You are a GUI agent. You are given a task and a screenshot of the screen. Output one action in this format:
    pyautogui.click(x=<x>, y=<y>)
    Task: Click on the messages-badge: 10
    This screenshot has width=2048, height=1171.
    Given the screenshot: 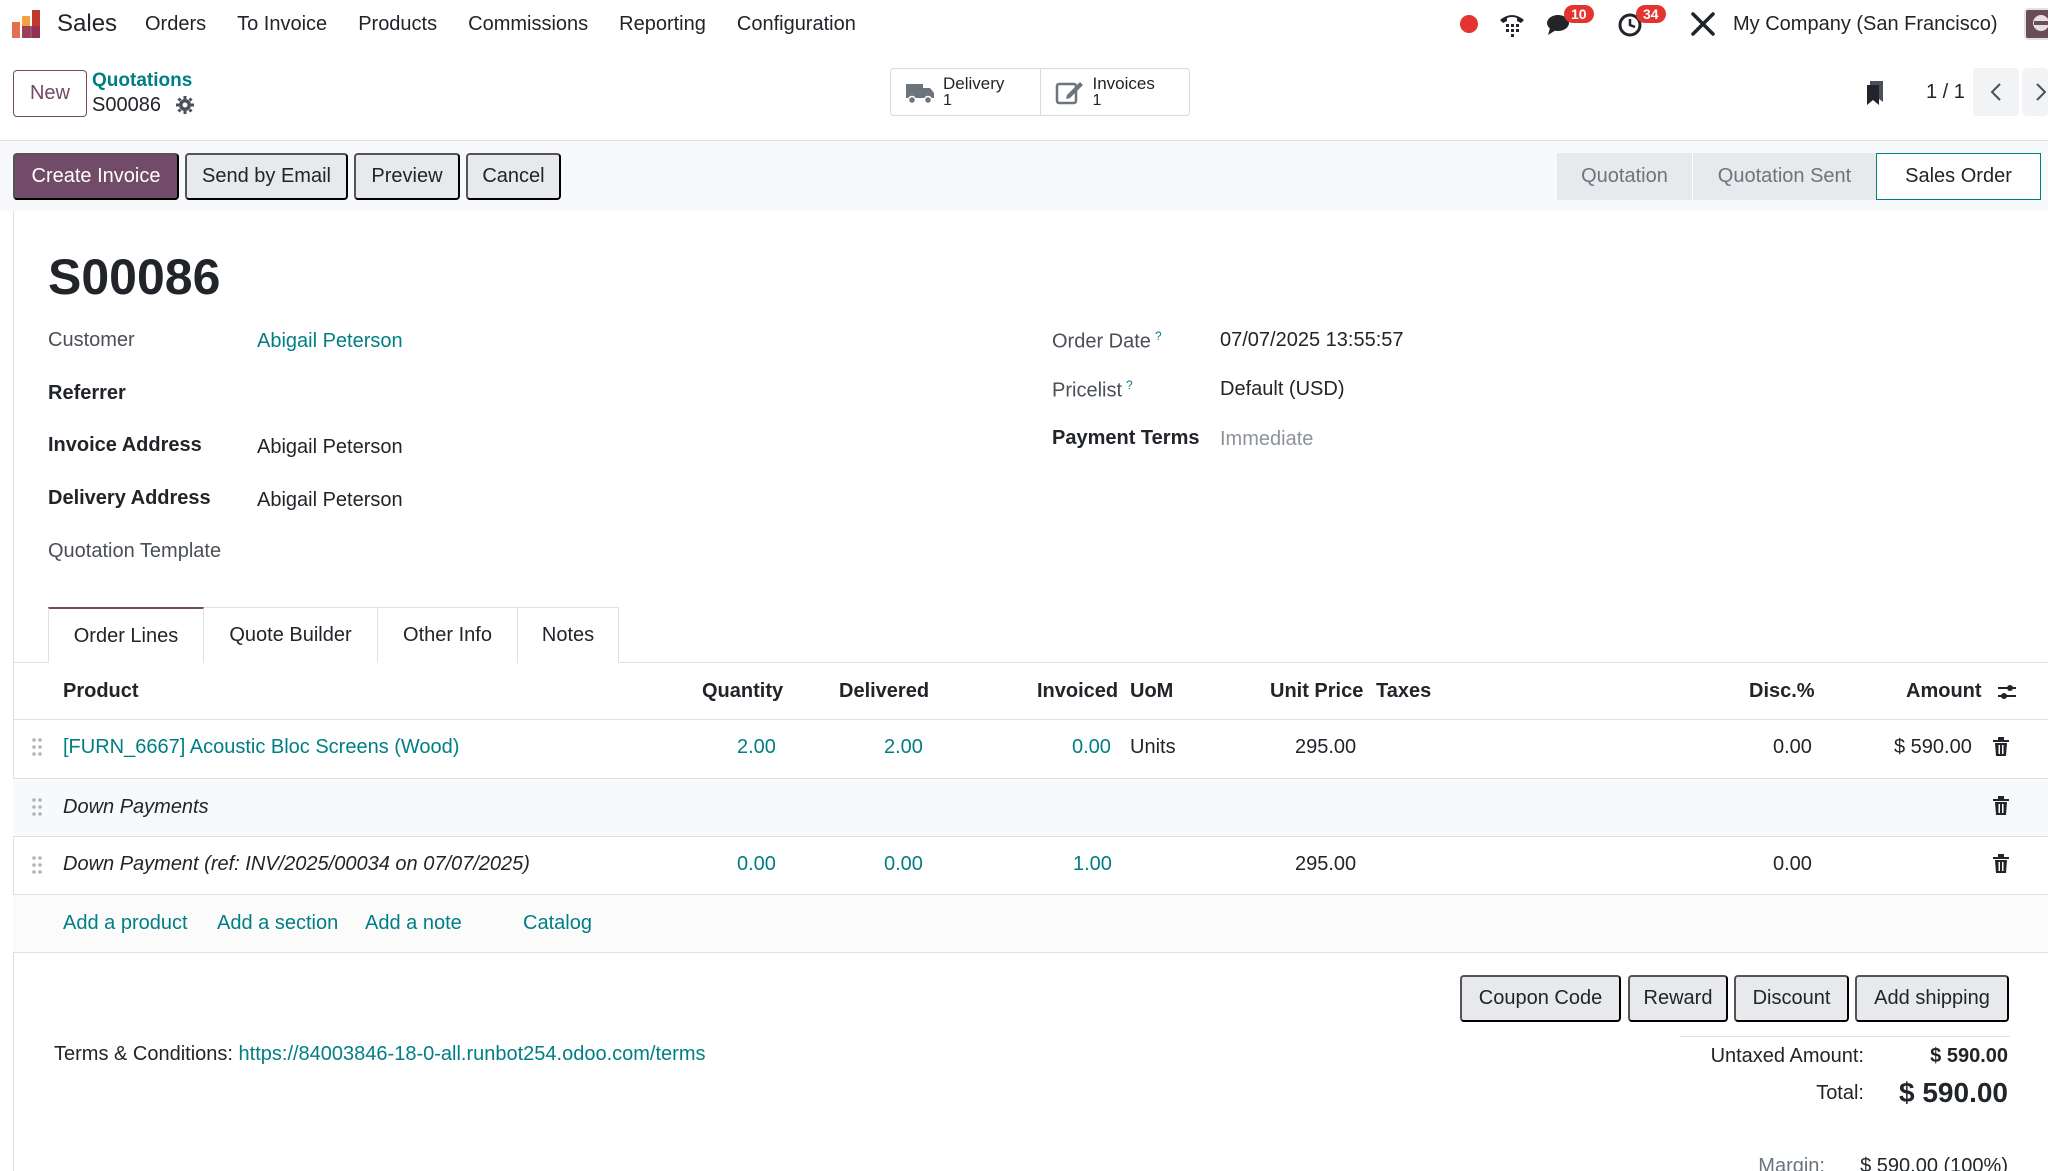 What is the action you would take?
    pyautogui.click(x=1579, y=14)
    